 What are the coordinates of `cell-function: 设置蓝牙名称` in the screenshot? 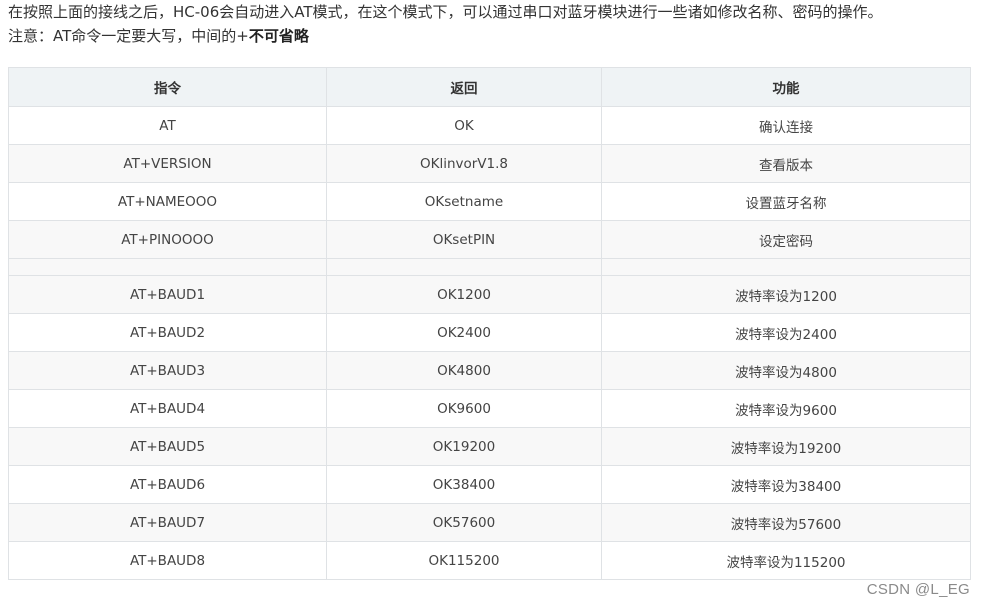 It's located at (786, 201).